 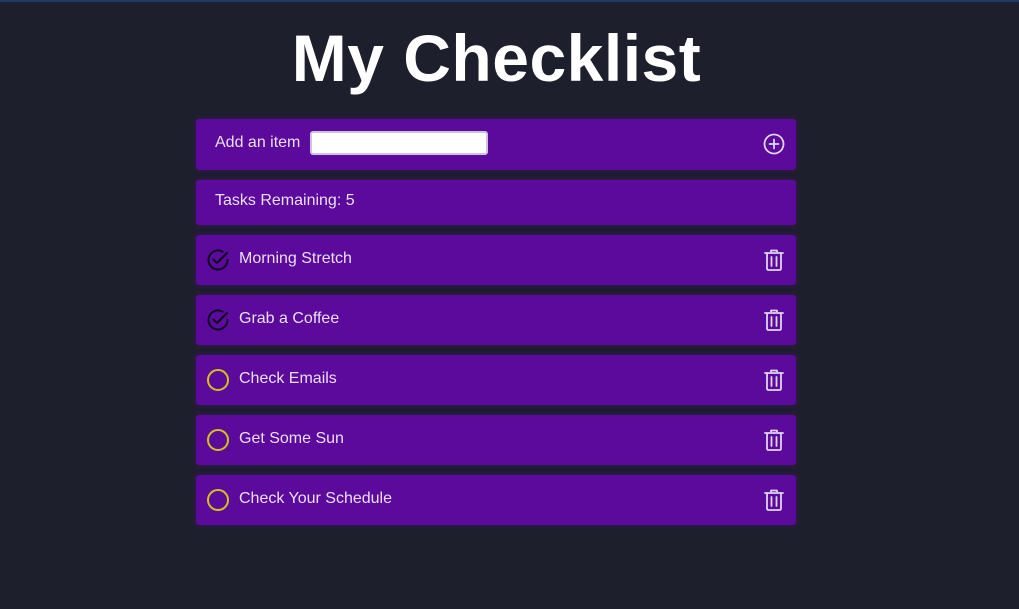 What do you see at coordinates (496, 202) in the screenshot?
I see `tasks-remaining-bar: Tasks Remaining: 5` at bounding box center [496, 202].